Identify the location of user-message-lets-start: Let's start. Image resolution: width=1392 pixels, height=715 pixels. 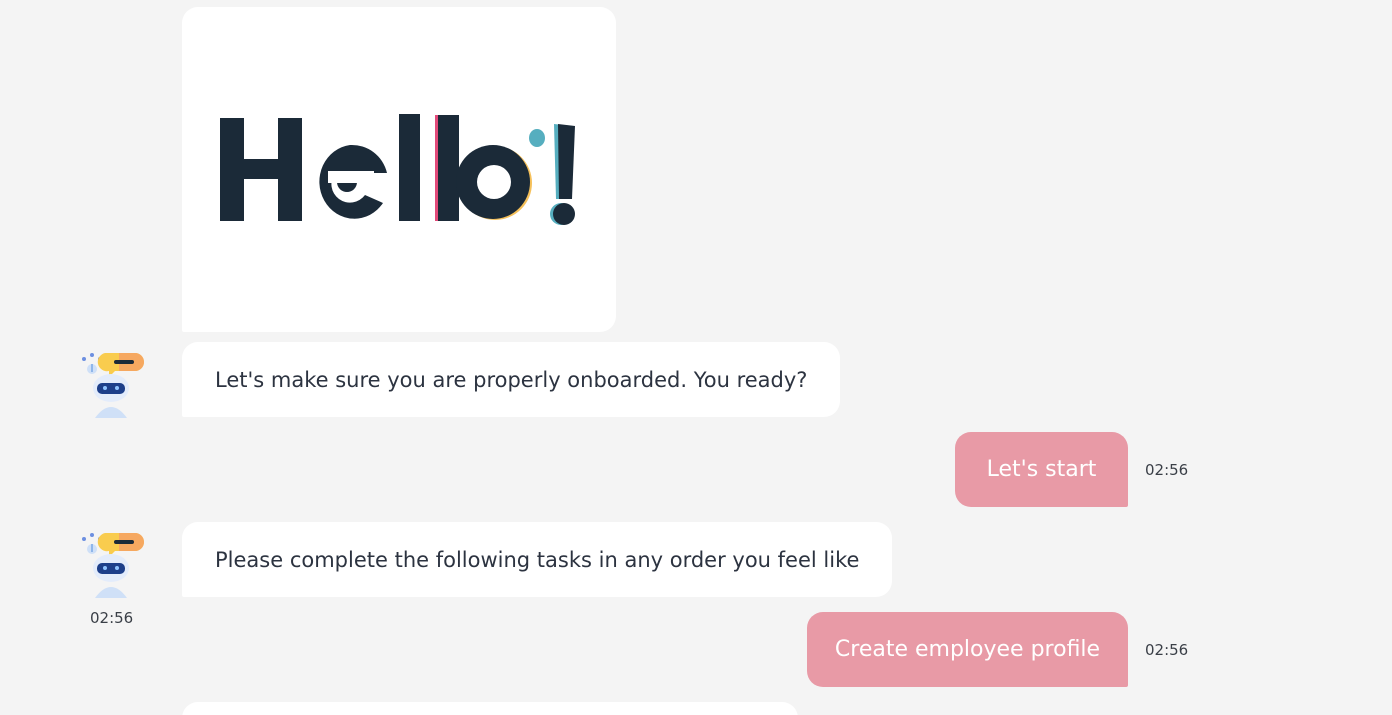
(1041, 469).